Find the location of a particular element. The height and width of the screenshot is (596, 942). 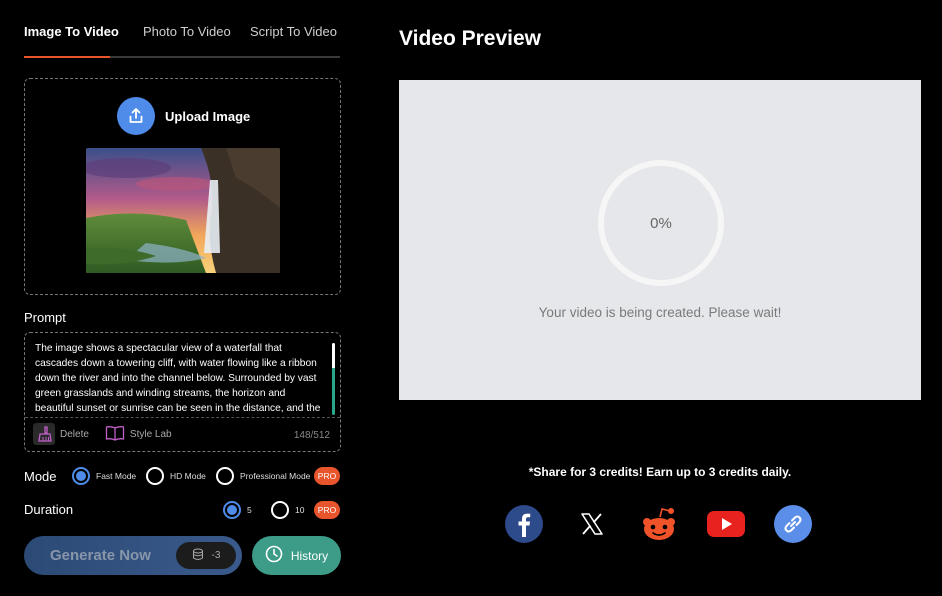

fast-mode-radio: Fast Mode is located at coordinates (104, 476).